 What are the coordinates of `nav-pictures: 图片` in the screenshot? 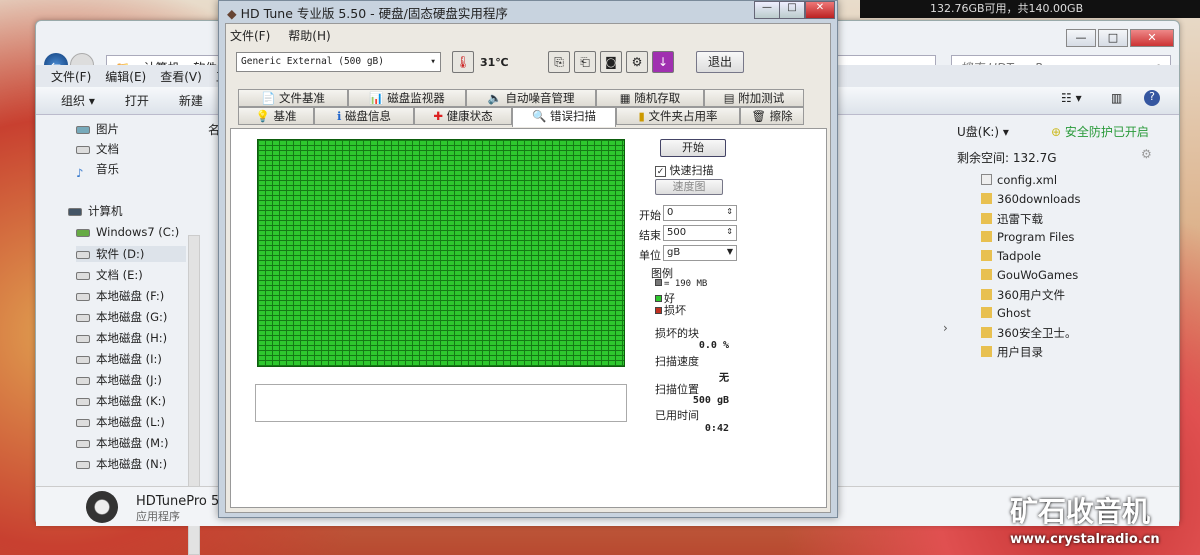 It's located at (97, 129).